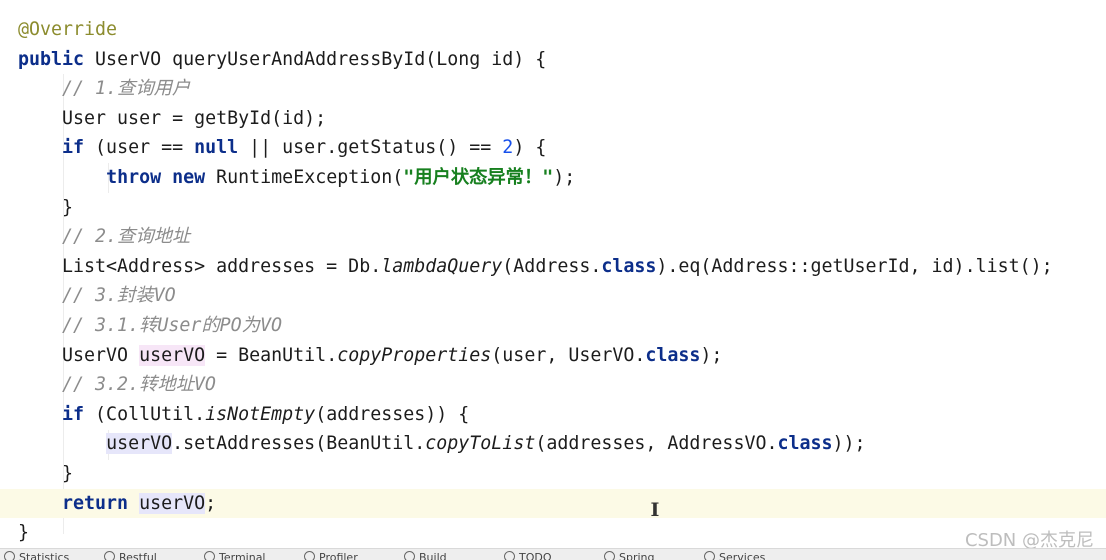 Image resolution: width=1106 pixels, height=560 pixels. I want to click on code-line-current: return userVO;, so click(553, 503).